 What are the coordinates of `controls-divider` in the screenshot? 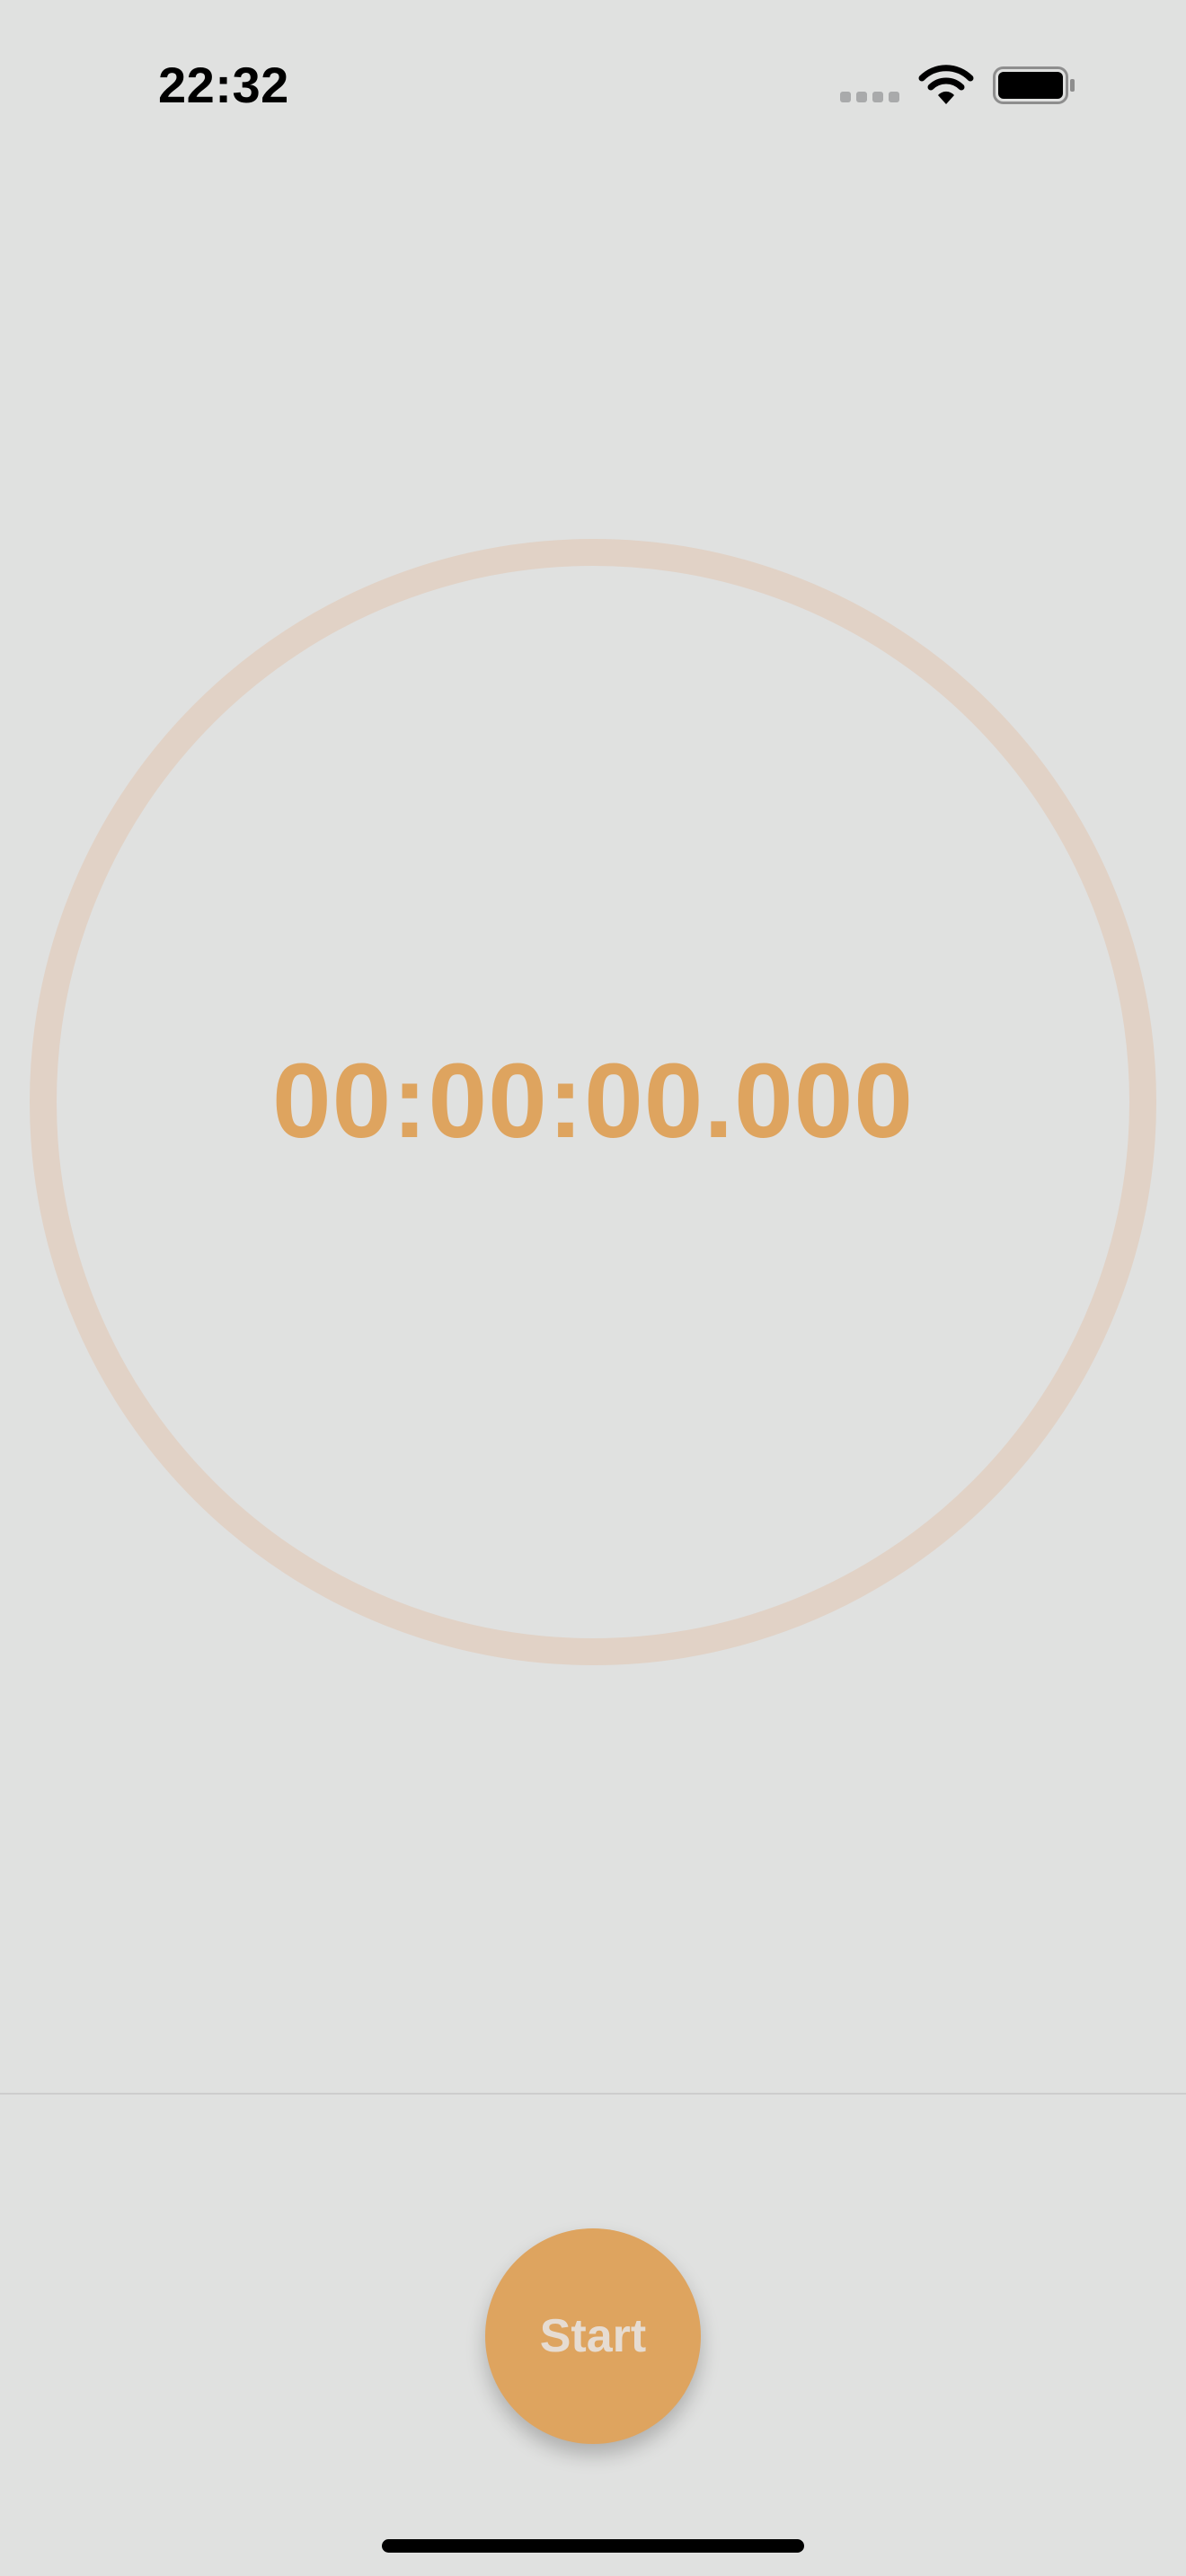 It's located at (593, 2094).